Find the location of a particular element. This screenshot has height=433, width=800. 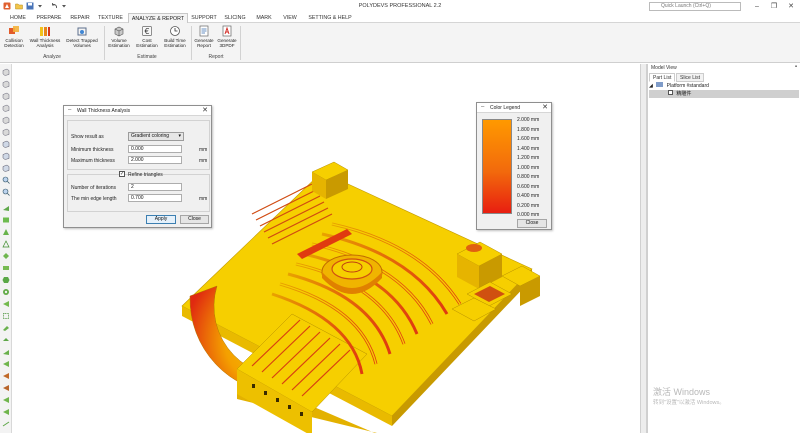

tree-part: 精雕件 is located at coordinates (724, 94).